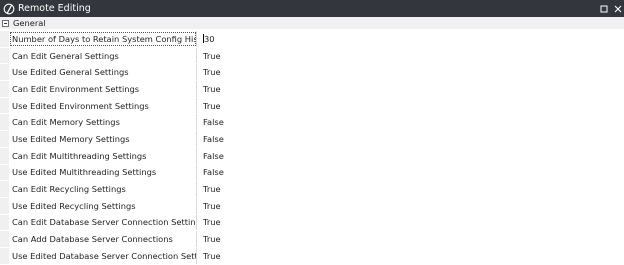 The width and height of the screenshot is (624, 265). Describe the element at coordinates (312, 73) in the screenshot. I see `property-row: Use Edited General Settings True` at that location.